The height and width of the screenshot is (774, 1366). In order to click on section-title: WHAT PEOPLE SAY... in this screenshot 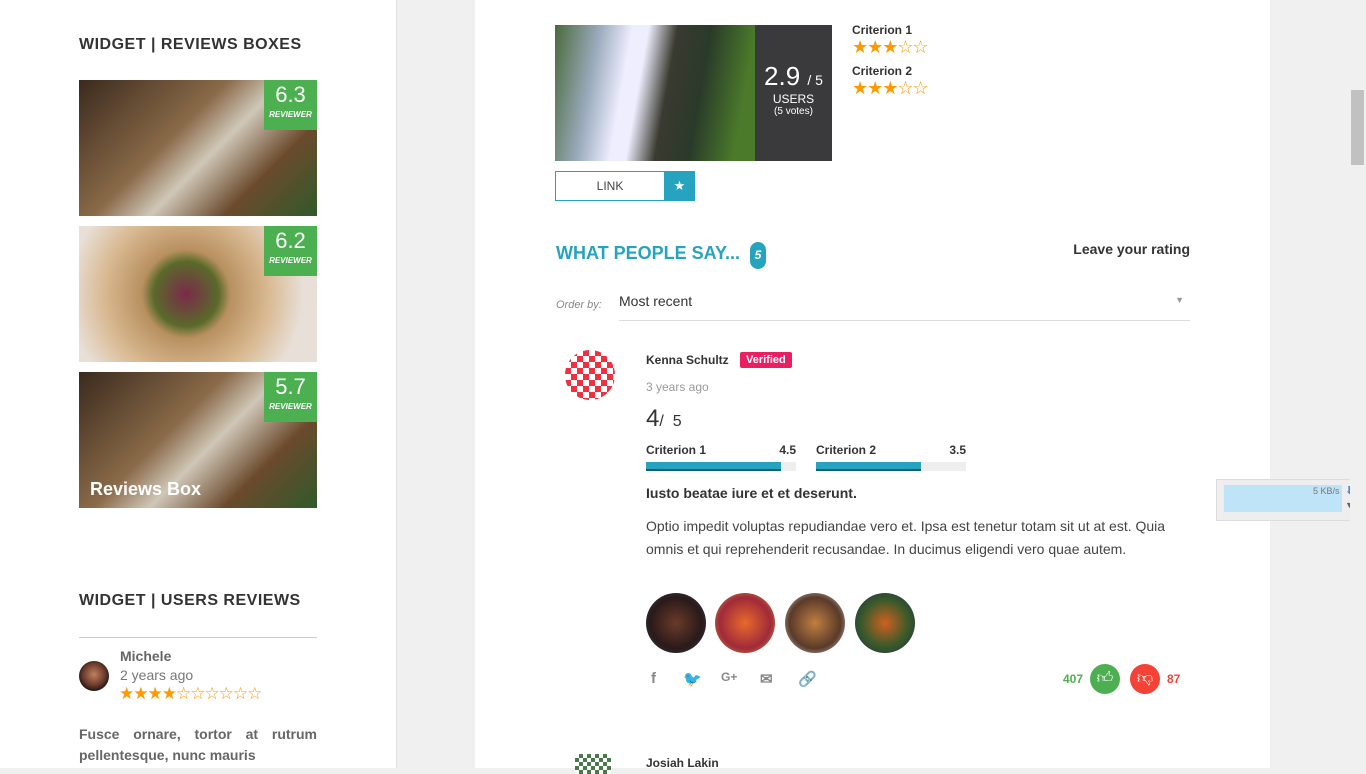, I will do `click(648, 253)`.